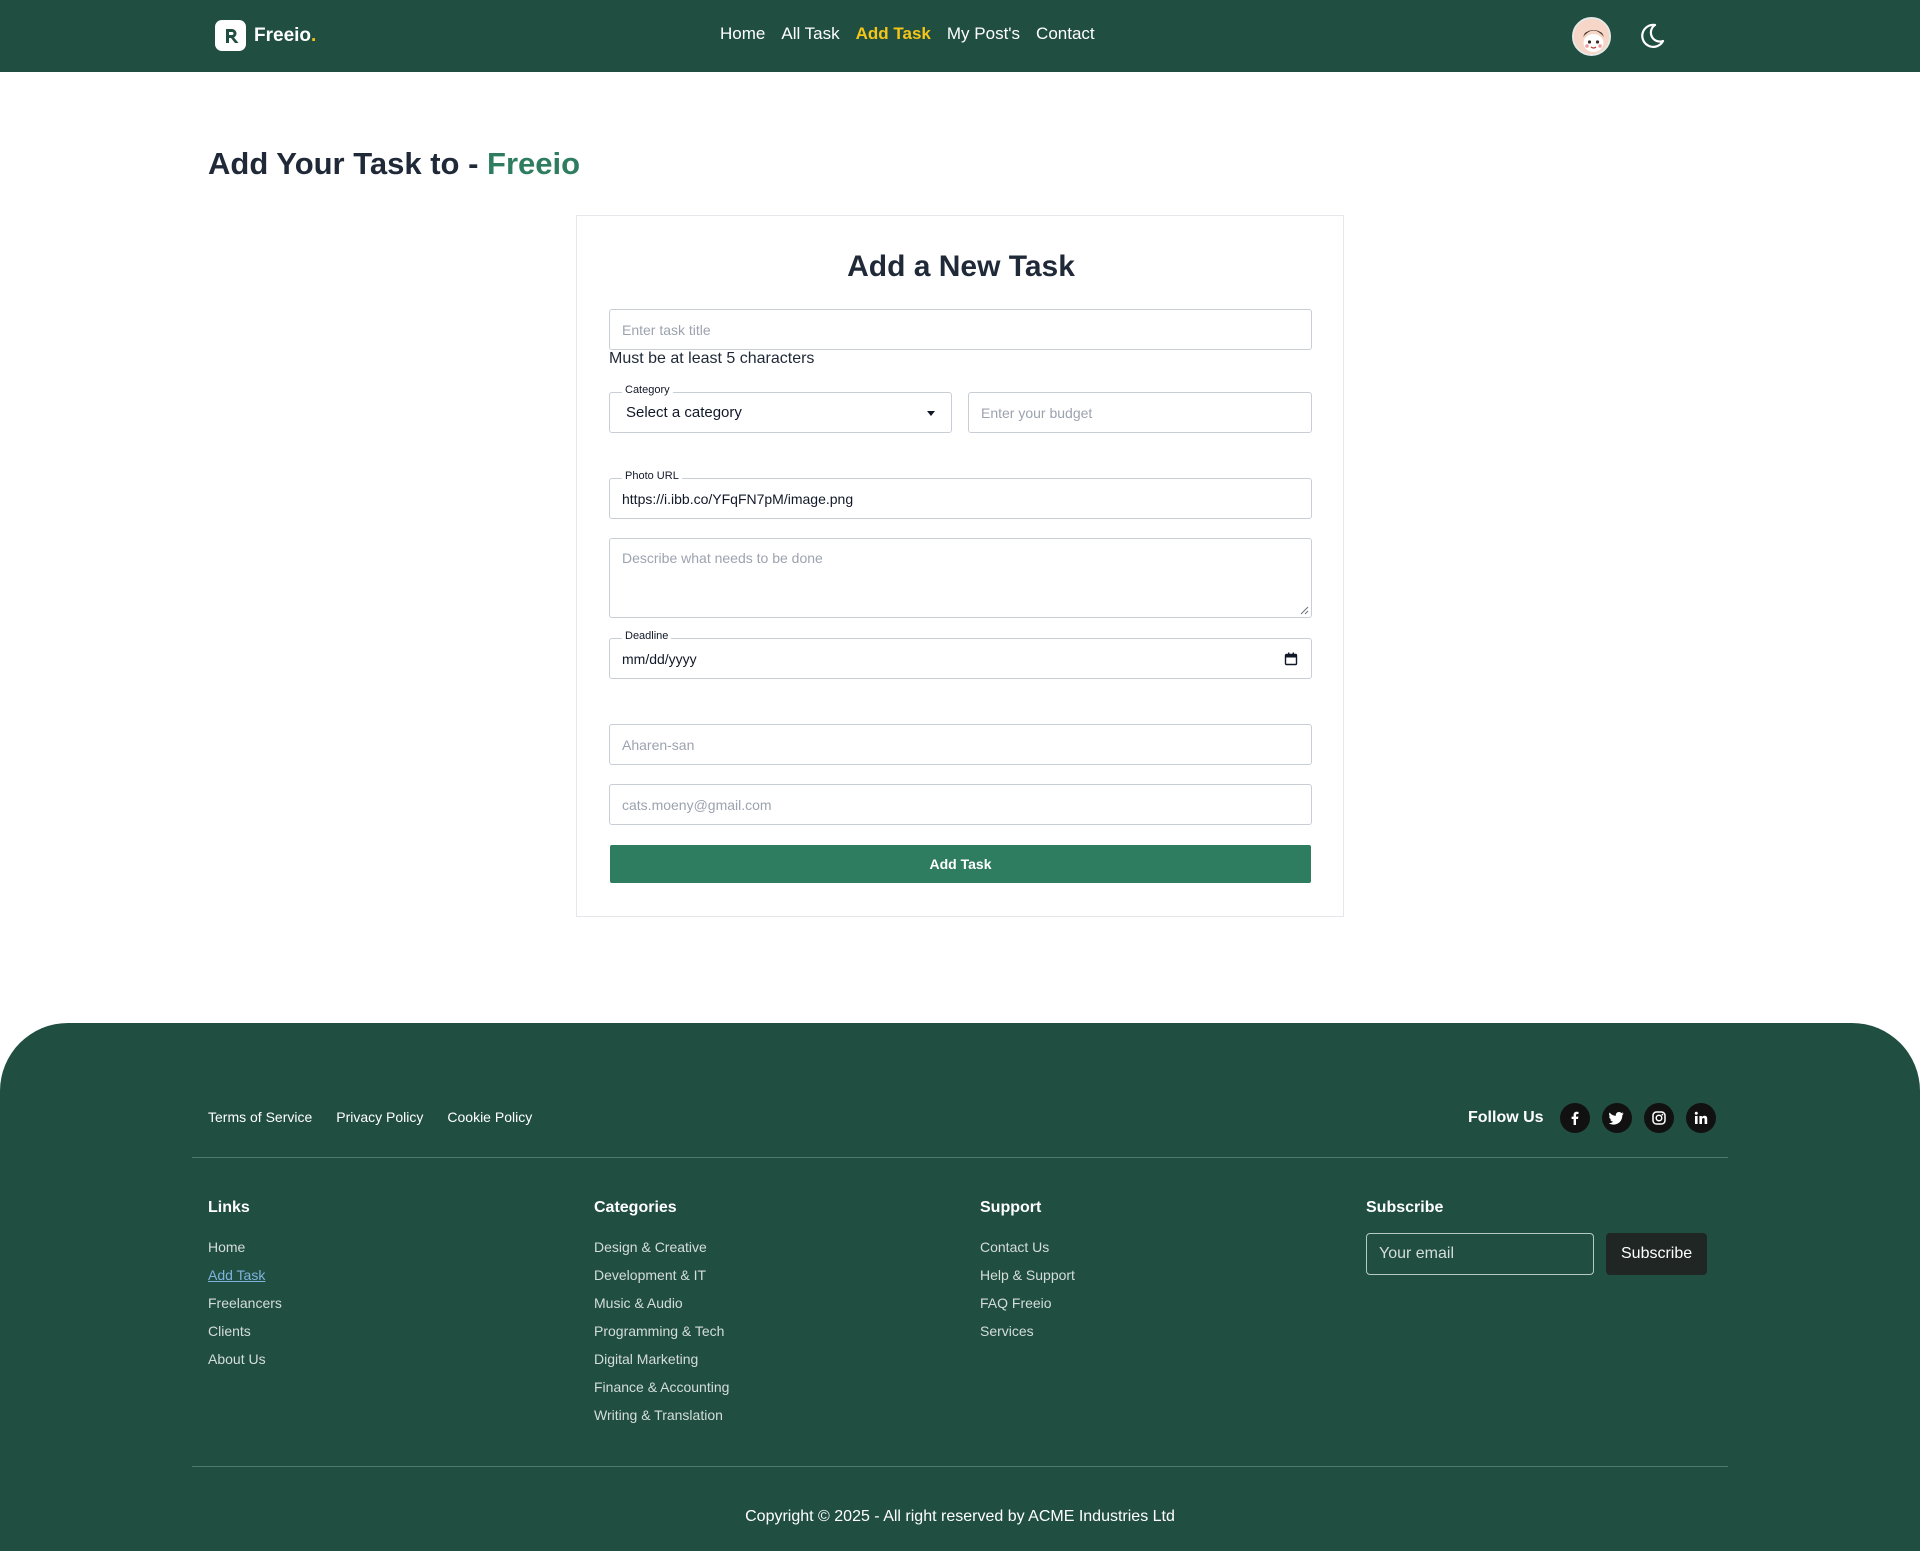  I want to click on form-title: Add a New Task, so click(961, 266).